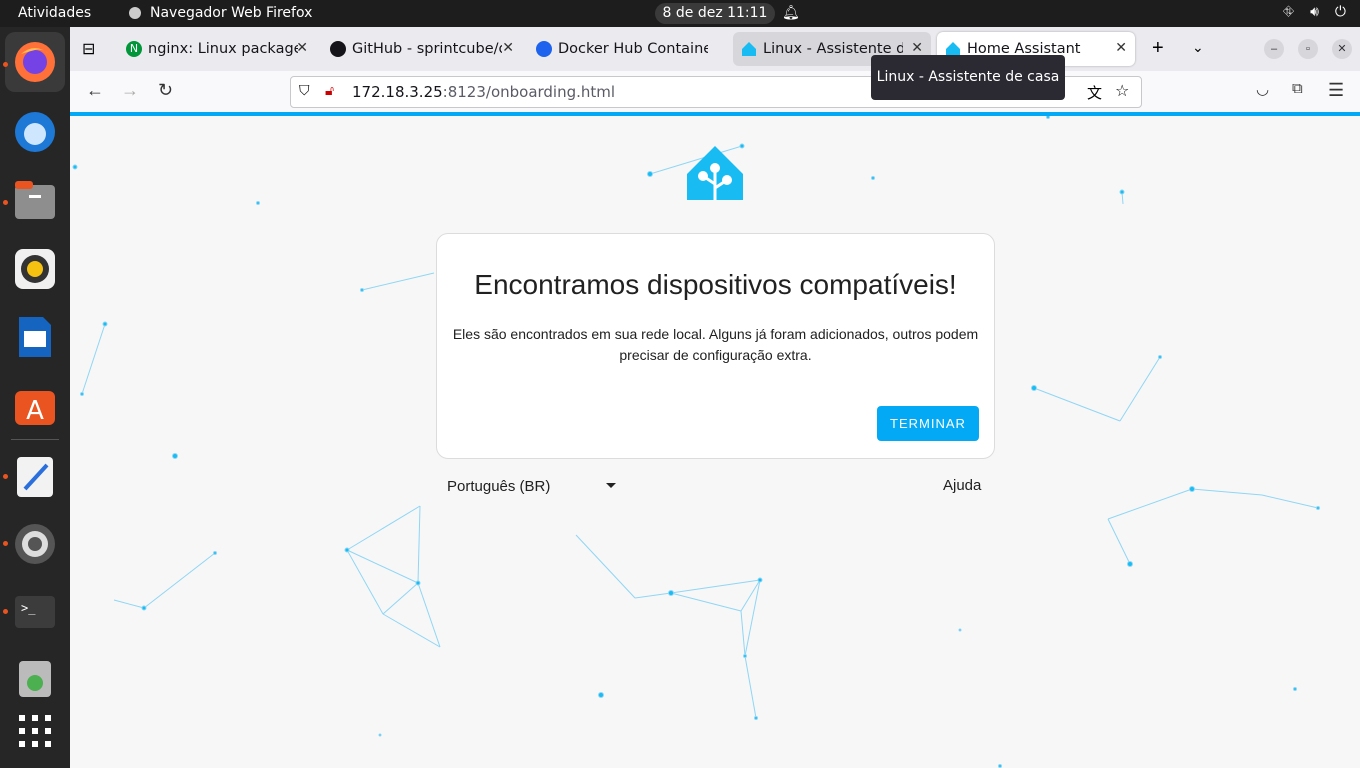 The image size is (1360, 768). I want to click on menu-icon: ☰, so click(1336, 90).